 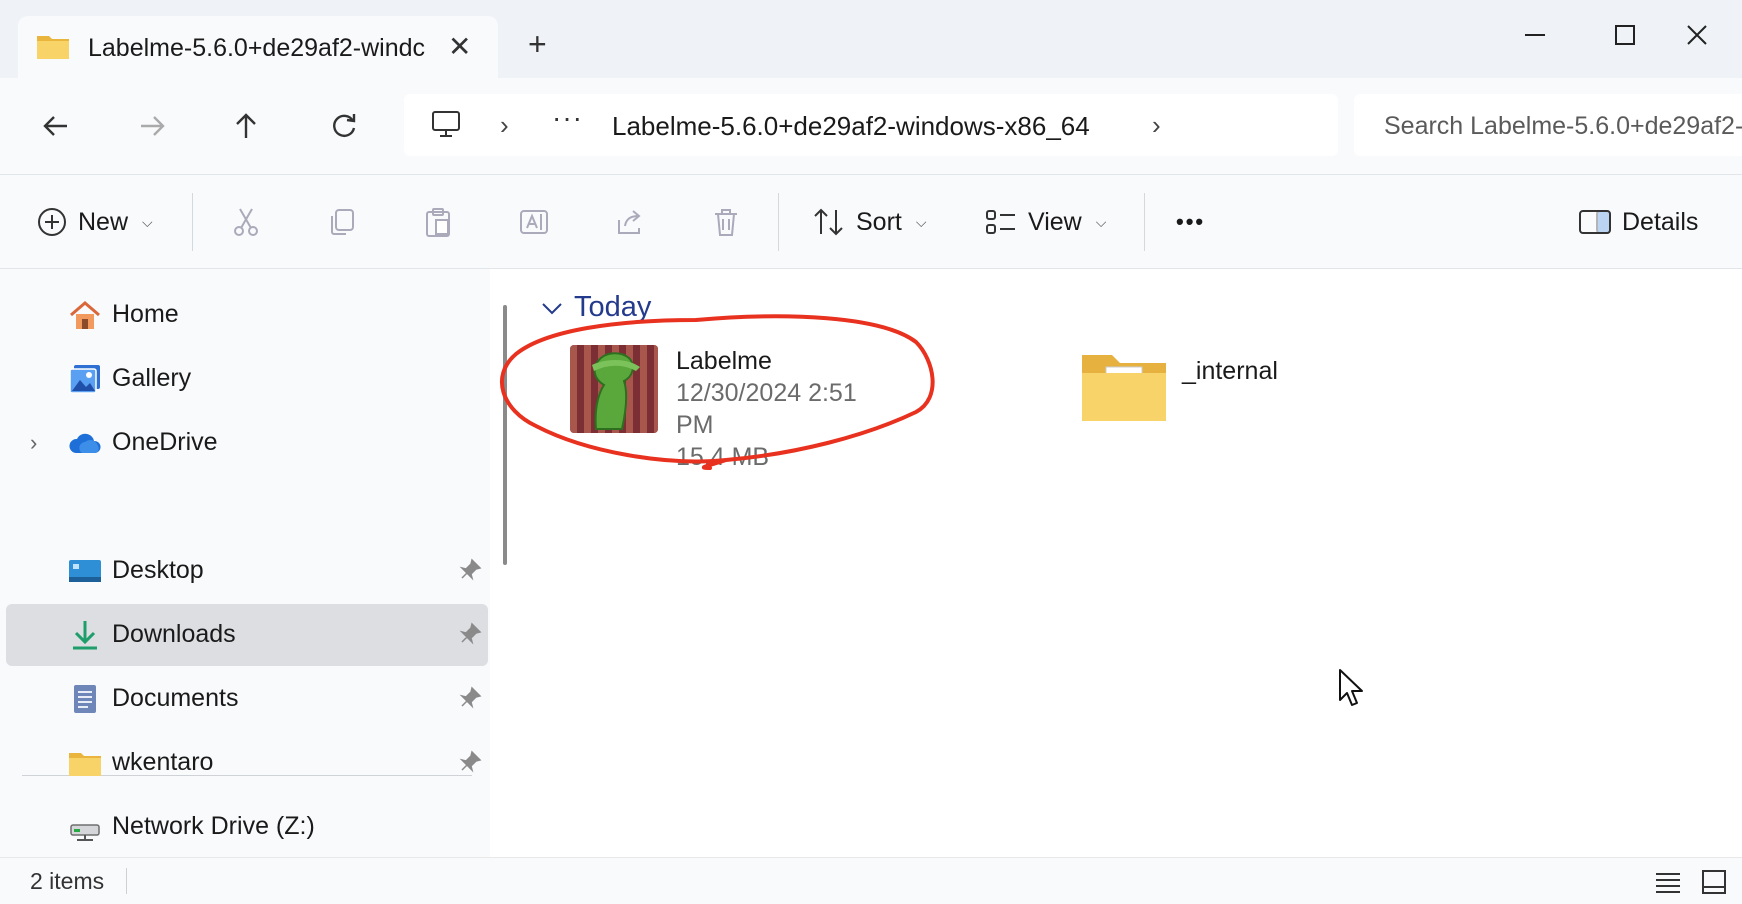 I want to click on sidebar-item-label: Gallery, so click(x=152, y=378).